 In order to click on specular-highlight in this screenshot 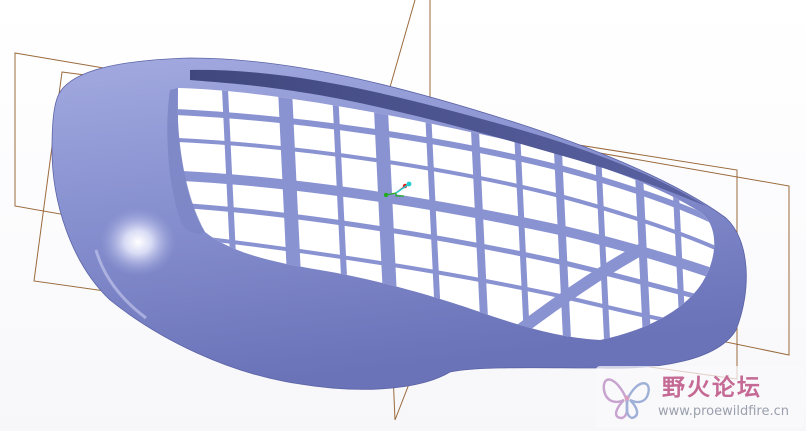, I will do `click(138, 242)`.